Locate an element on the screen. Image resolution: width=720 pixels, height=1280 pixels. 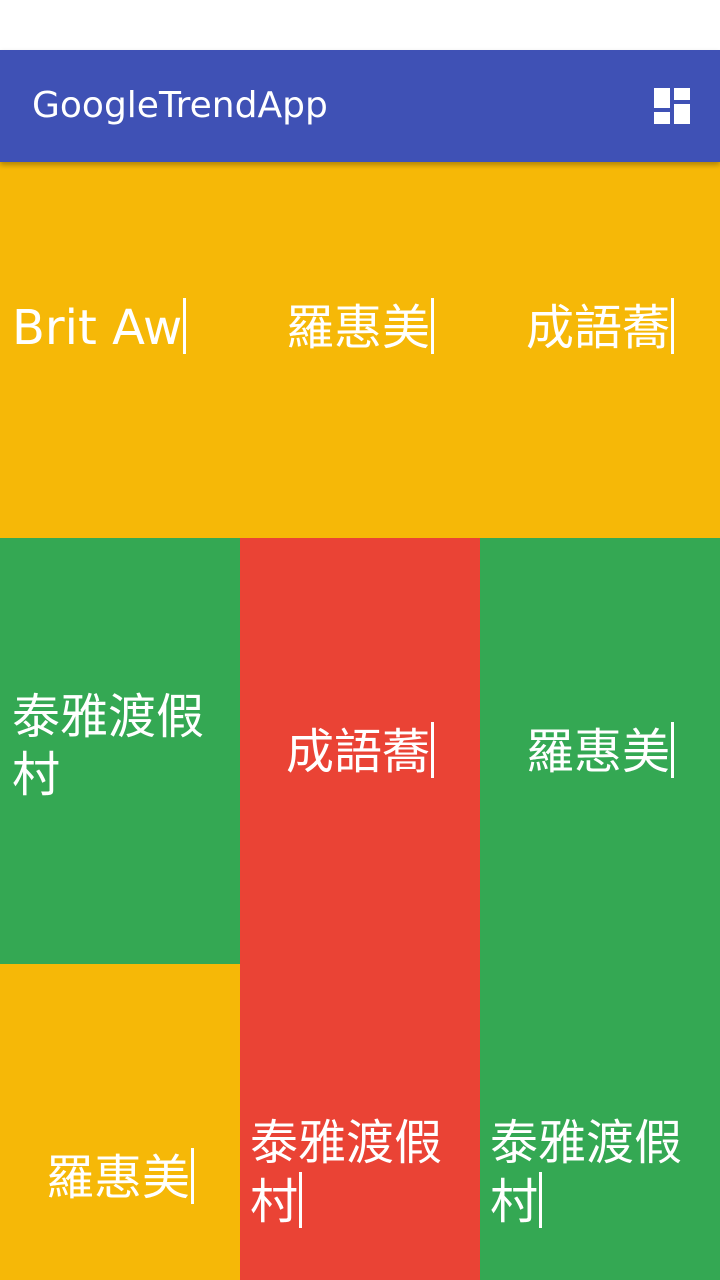
trend-tile-4: 泰雅渡假村 is located at coordinates (120, 751).